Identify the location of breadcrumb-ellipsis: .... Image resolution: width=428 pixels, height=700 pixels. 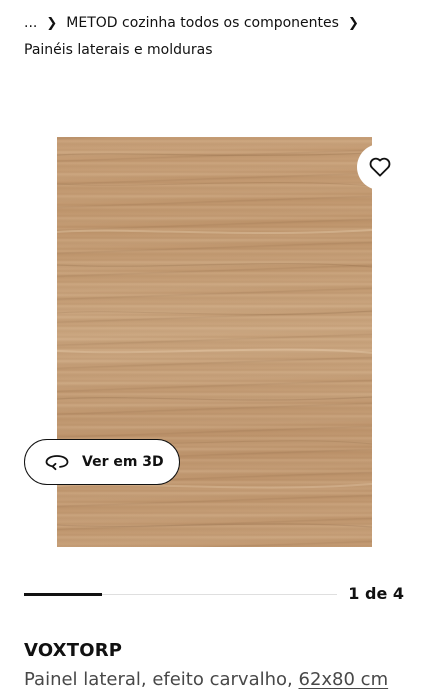
(30, 23).